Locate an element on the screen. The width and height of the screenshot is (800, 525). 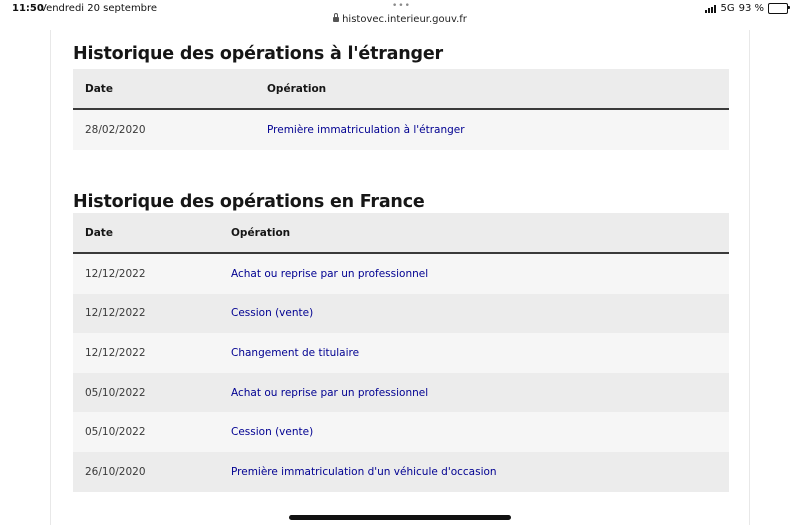
home-indicator is located at coordinates (400, 517).